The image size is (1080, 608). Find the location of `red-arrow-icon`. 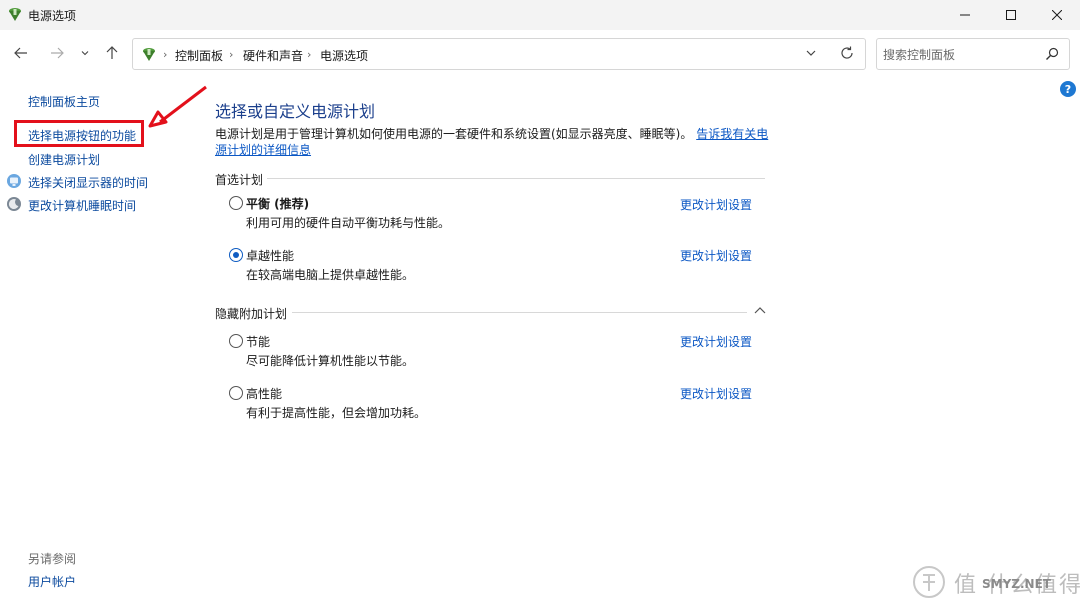

red-arrow-icon is located at coordinates (177, 106).